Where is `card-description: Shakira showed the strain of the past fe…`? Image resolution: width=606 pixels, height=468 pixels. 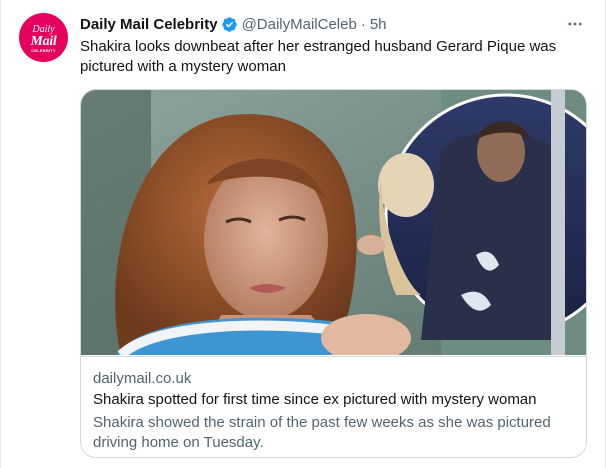
card-description: Shakira showed the strain of the past fe… is located at coordinates (322, 432).